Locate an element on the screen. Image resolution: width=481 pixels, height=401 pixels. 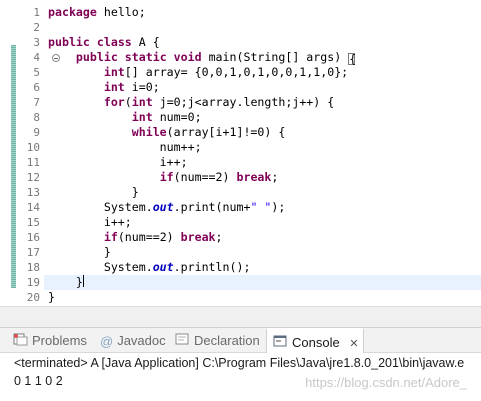
line-number: 20 is located at coordinates (33, 297).